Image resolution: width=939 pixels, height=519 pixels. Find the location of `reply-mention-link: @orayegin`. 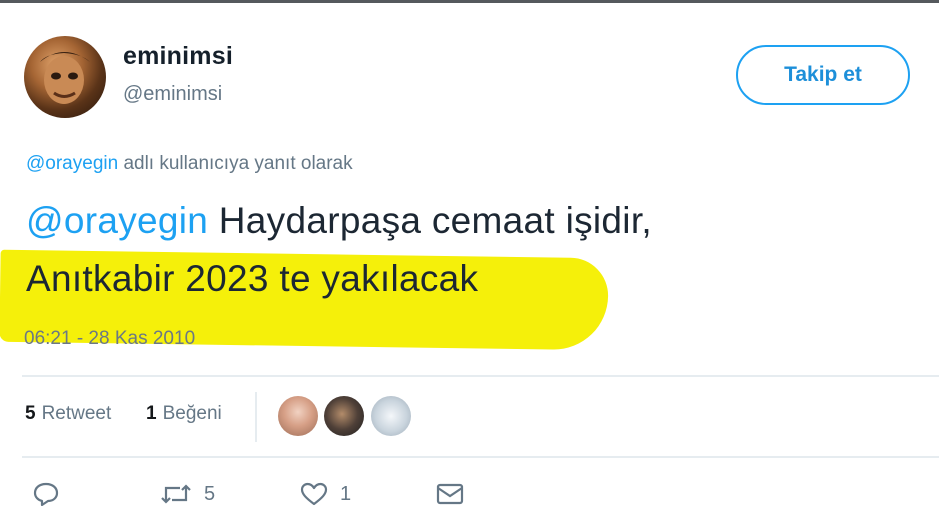

reply-mention-link: @orayegin is located at coordinates (72, 163).